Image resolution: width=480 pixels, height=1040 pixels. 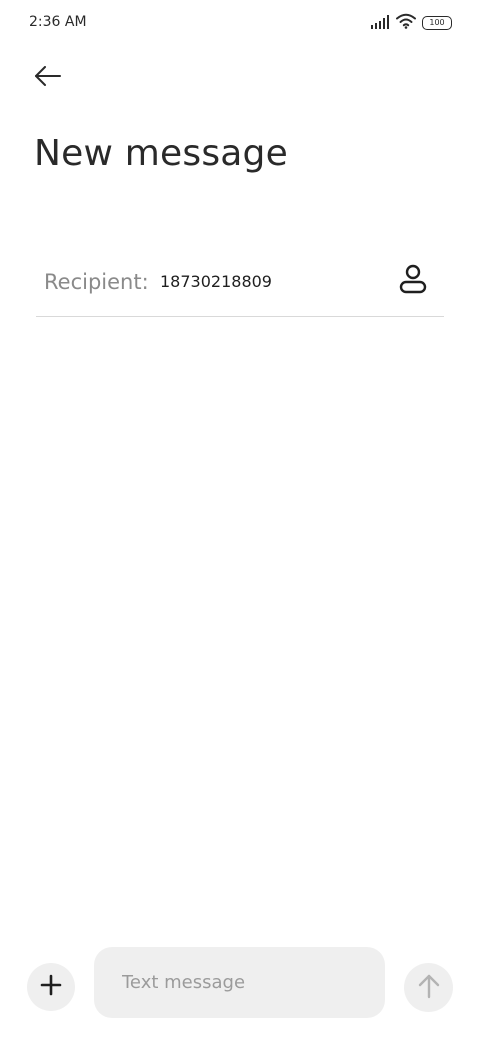 I want to click on signal-icon, so click(x=380, y=23).